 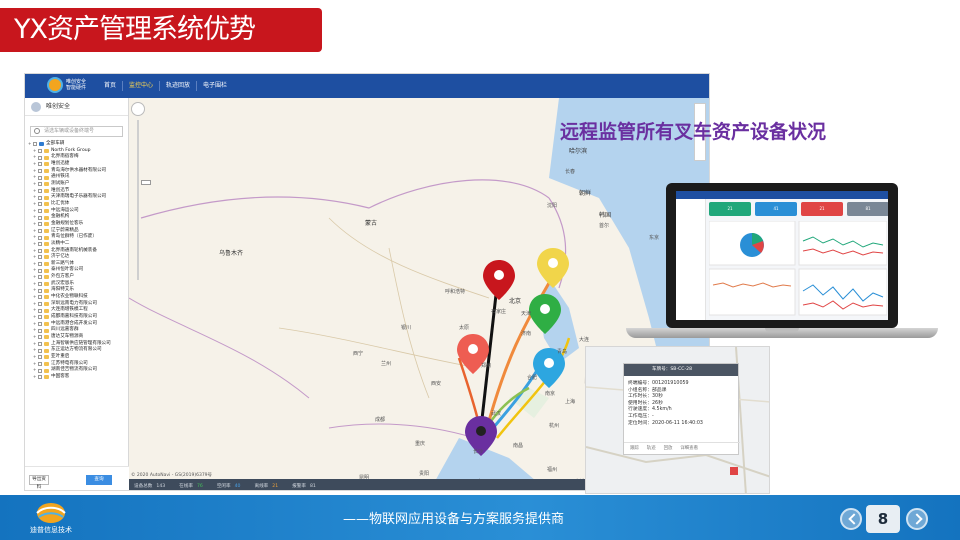 What do you see at coordinates (177, 86) in the screenshot?
I see `nav-item-playback: 轨迹回放` at bounding box center [177, 86].